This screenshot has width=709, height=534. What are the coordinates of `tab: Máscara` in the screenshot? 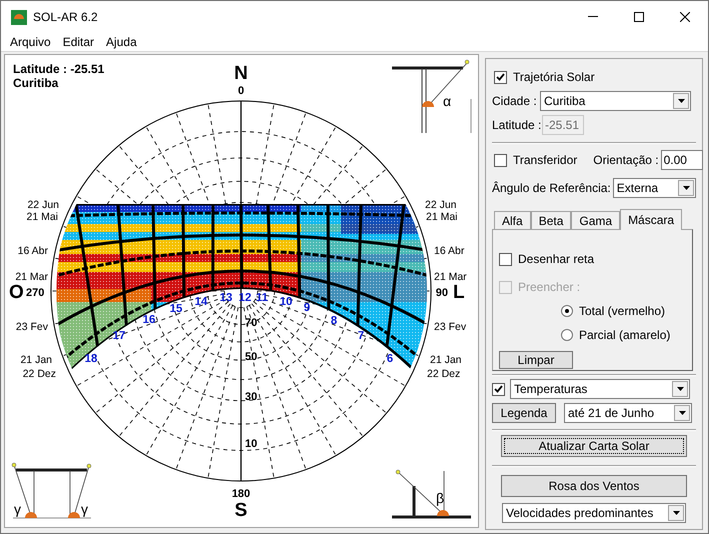 It's located at (651, 219).